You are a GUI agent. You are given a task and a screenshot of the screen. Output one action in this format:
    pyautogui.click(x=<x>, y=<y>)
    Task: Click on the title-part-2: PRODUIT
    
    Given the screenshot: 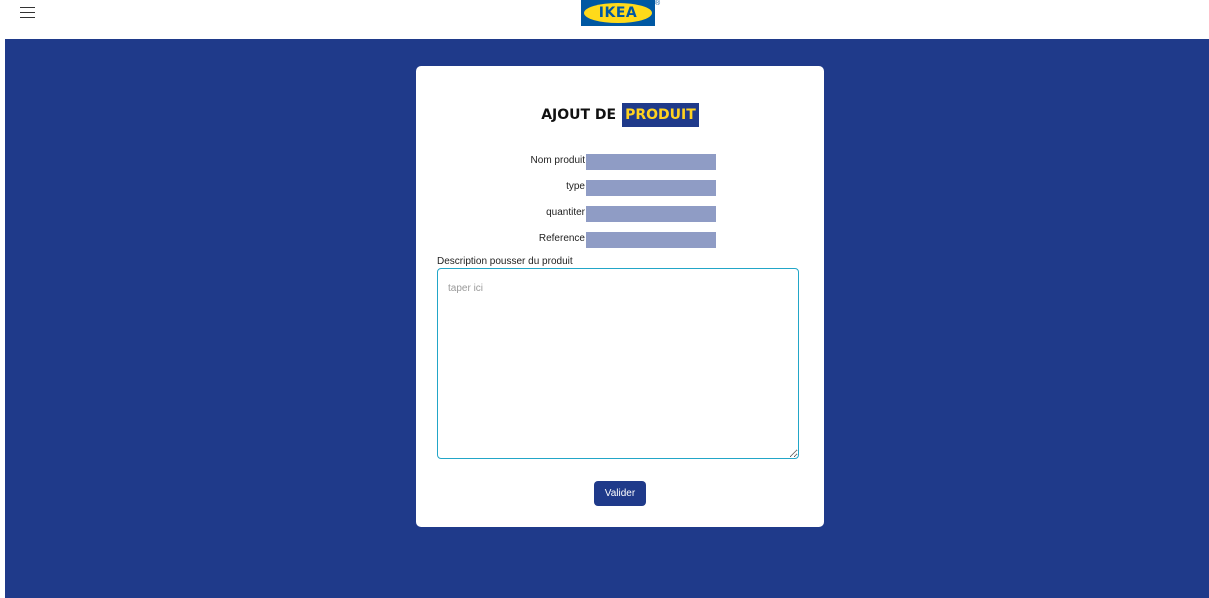 What is the action you would take?
    pyautogui.click(x=660, y=115)
    